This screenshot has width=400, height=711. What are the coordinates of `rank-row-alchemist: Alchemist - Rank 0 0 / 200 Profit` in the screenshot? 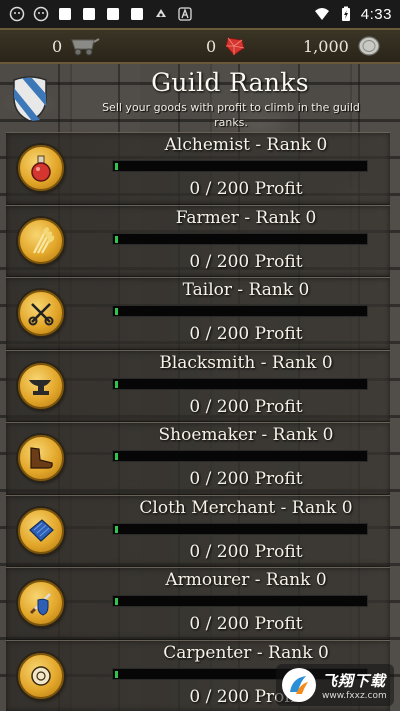 It's located at (198, 168).